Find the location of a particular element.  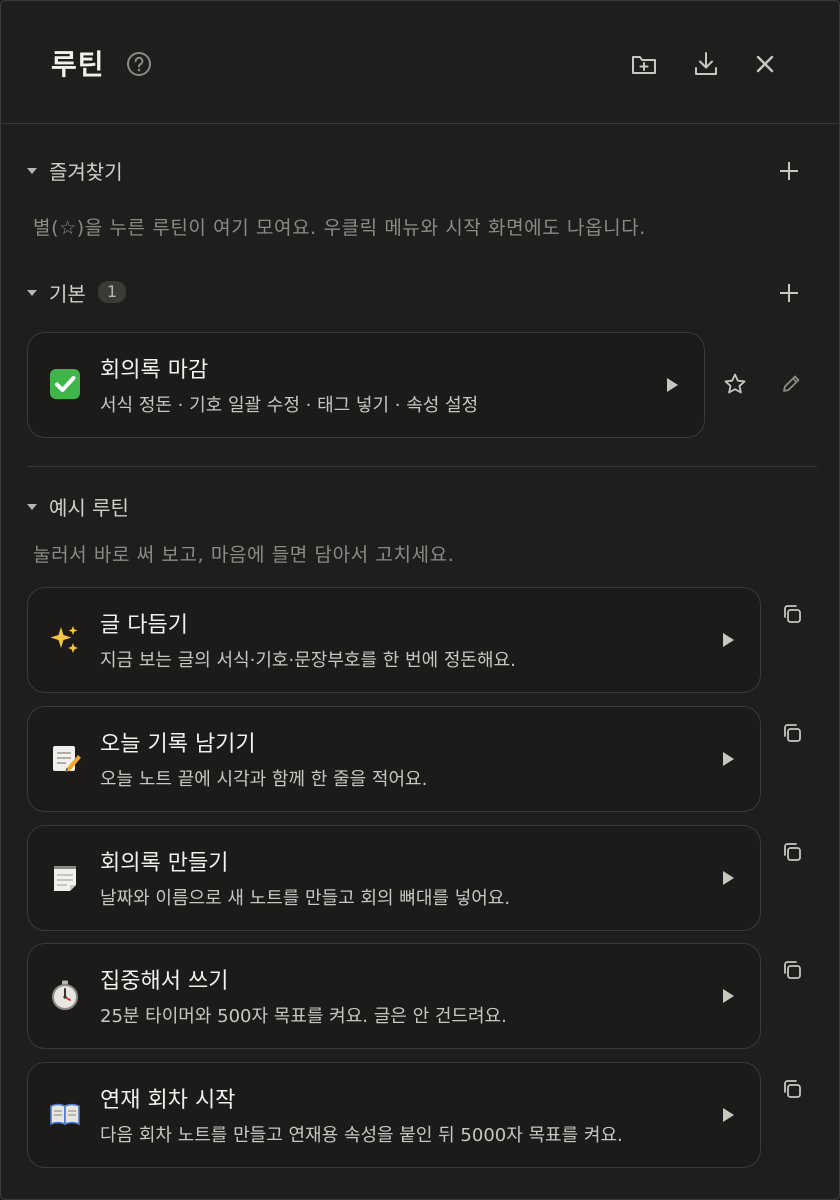

example-routine-card: 집중해서 쓰기 25분 타이머와 500자 목표를 켜요. 글은 안 건드려요. is located at coordinates (394, 996).